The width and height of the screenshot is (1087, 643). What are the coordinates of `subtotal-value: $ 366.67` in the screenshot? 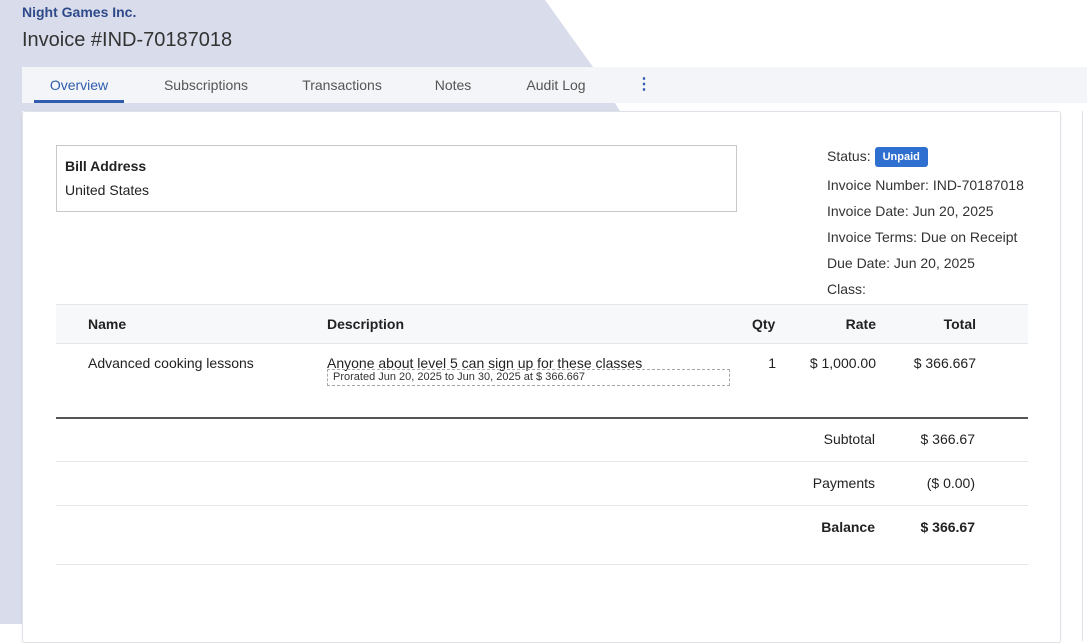 It's located at (948, 439).